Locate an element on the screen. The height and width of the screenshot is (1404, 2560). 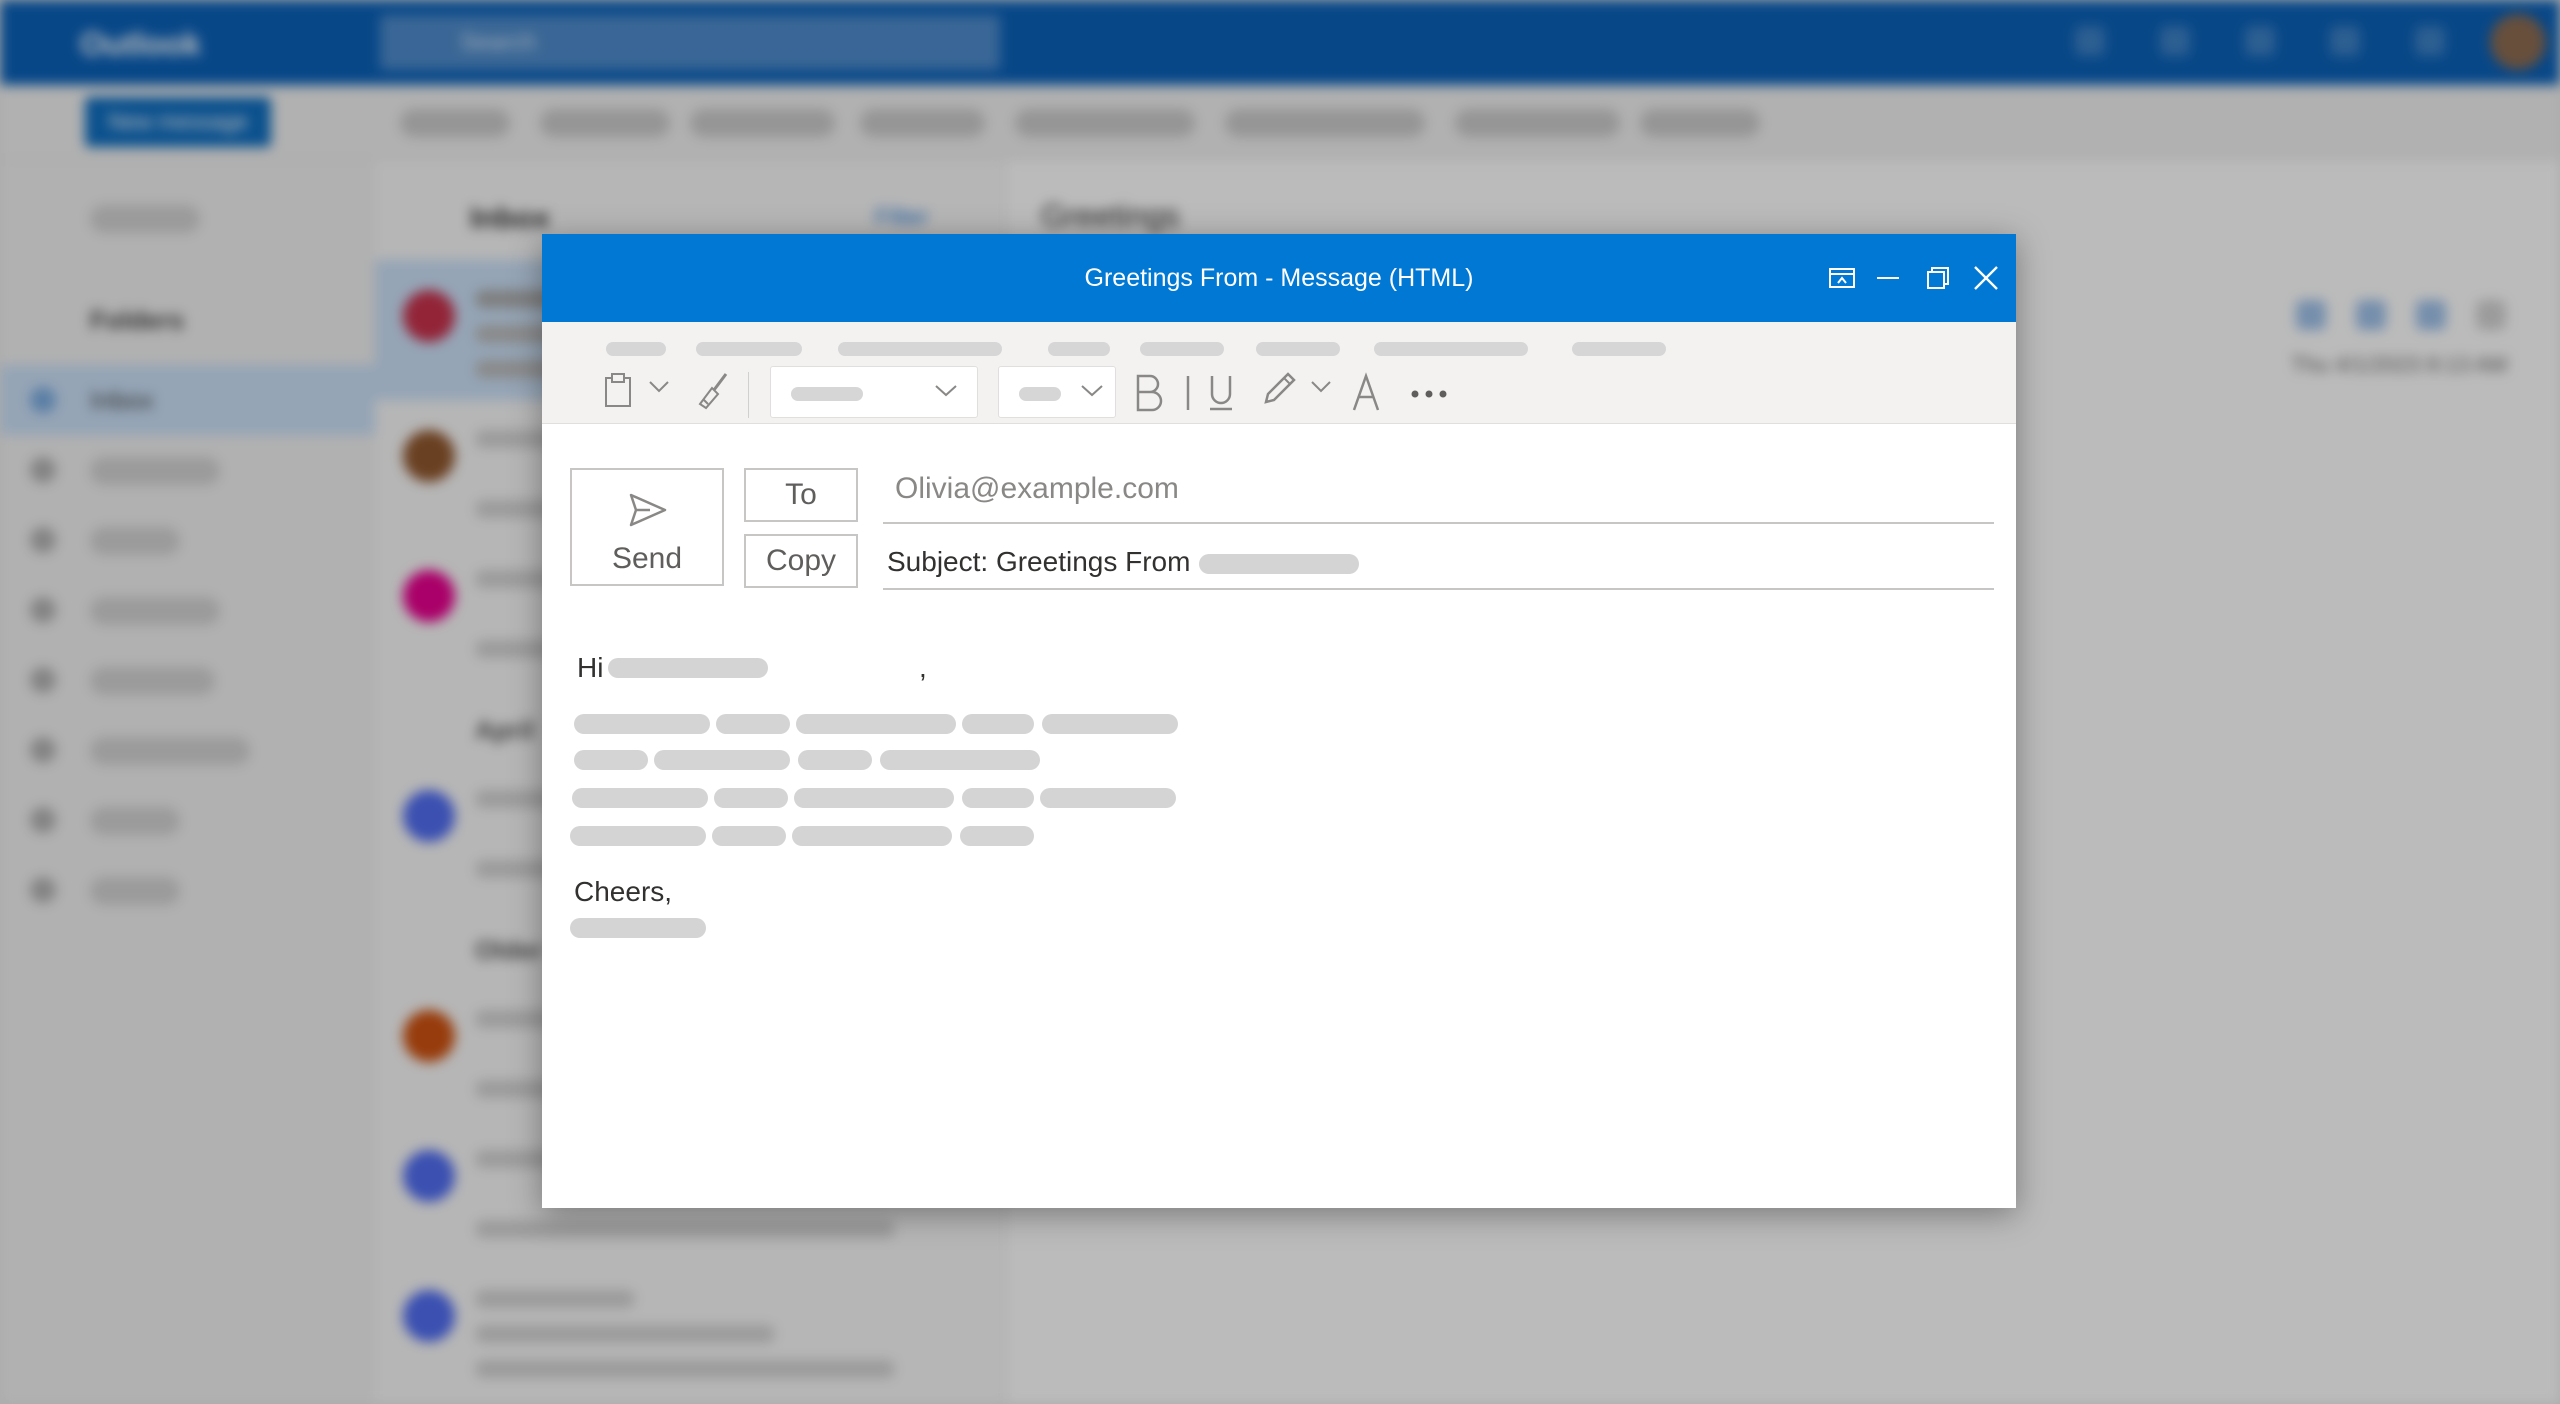
send-label: Send is located at coordinates (647, 558).